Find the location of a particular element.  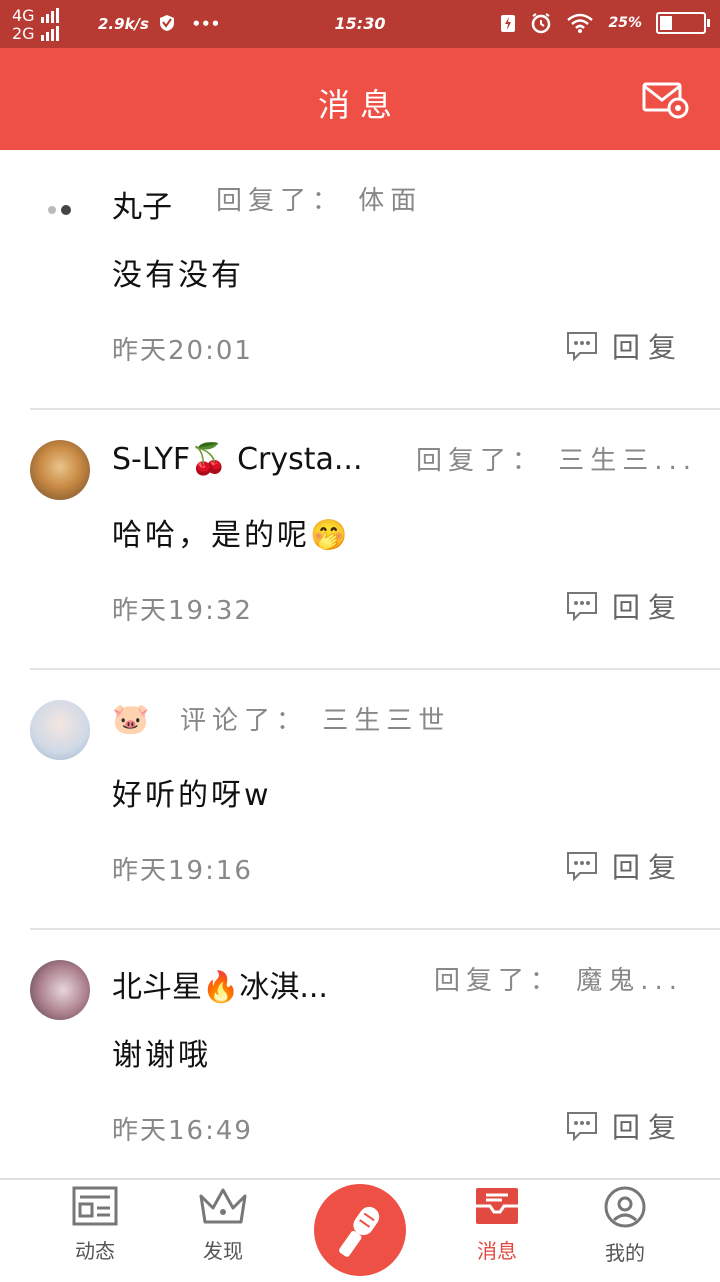

timestamp: 昨天20:01 is located at coordinates (182, 351).